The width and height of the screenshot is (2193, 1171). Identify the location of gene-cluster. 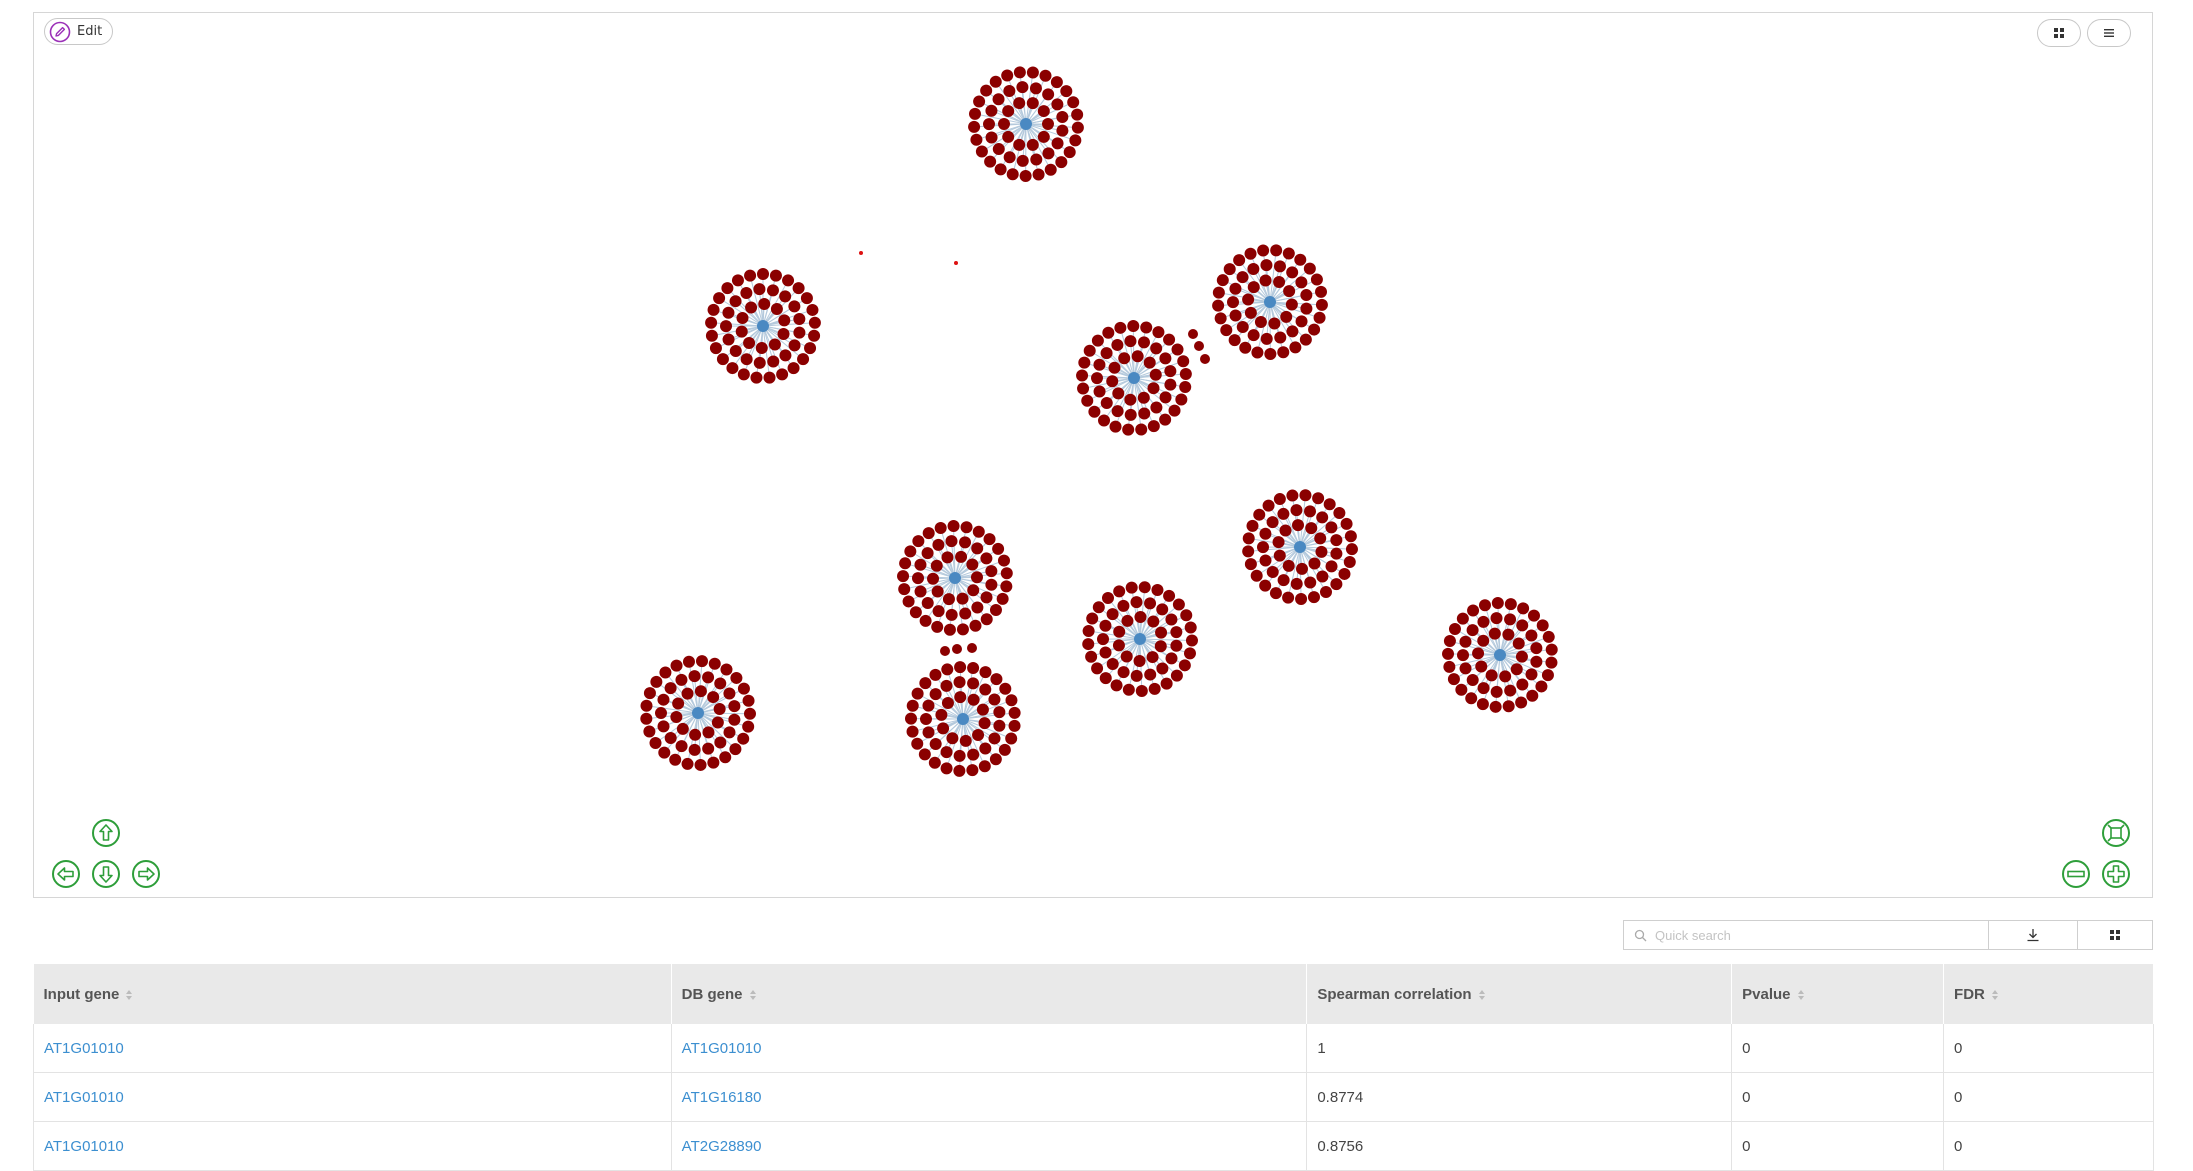
(1270, 302).